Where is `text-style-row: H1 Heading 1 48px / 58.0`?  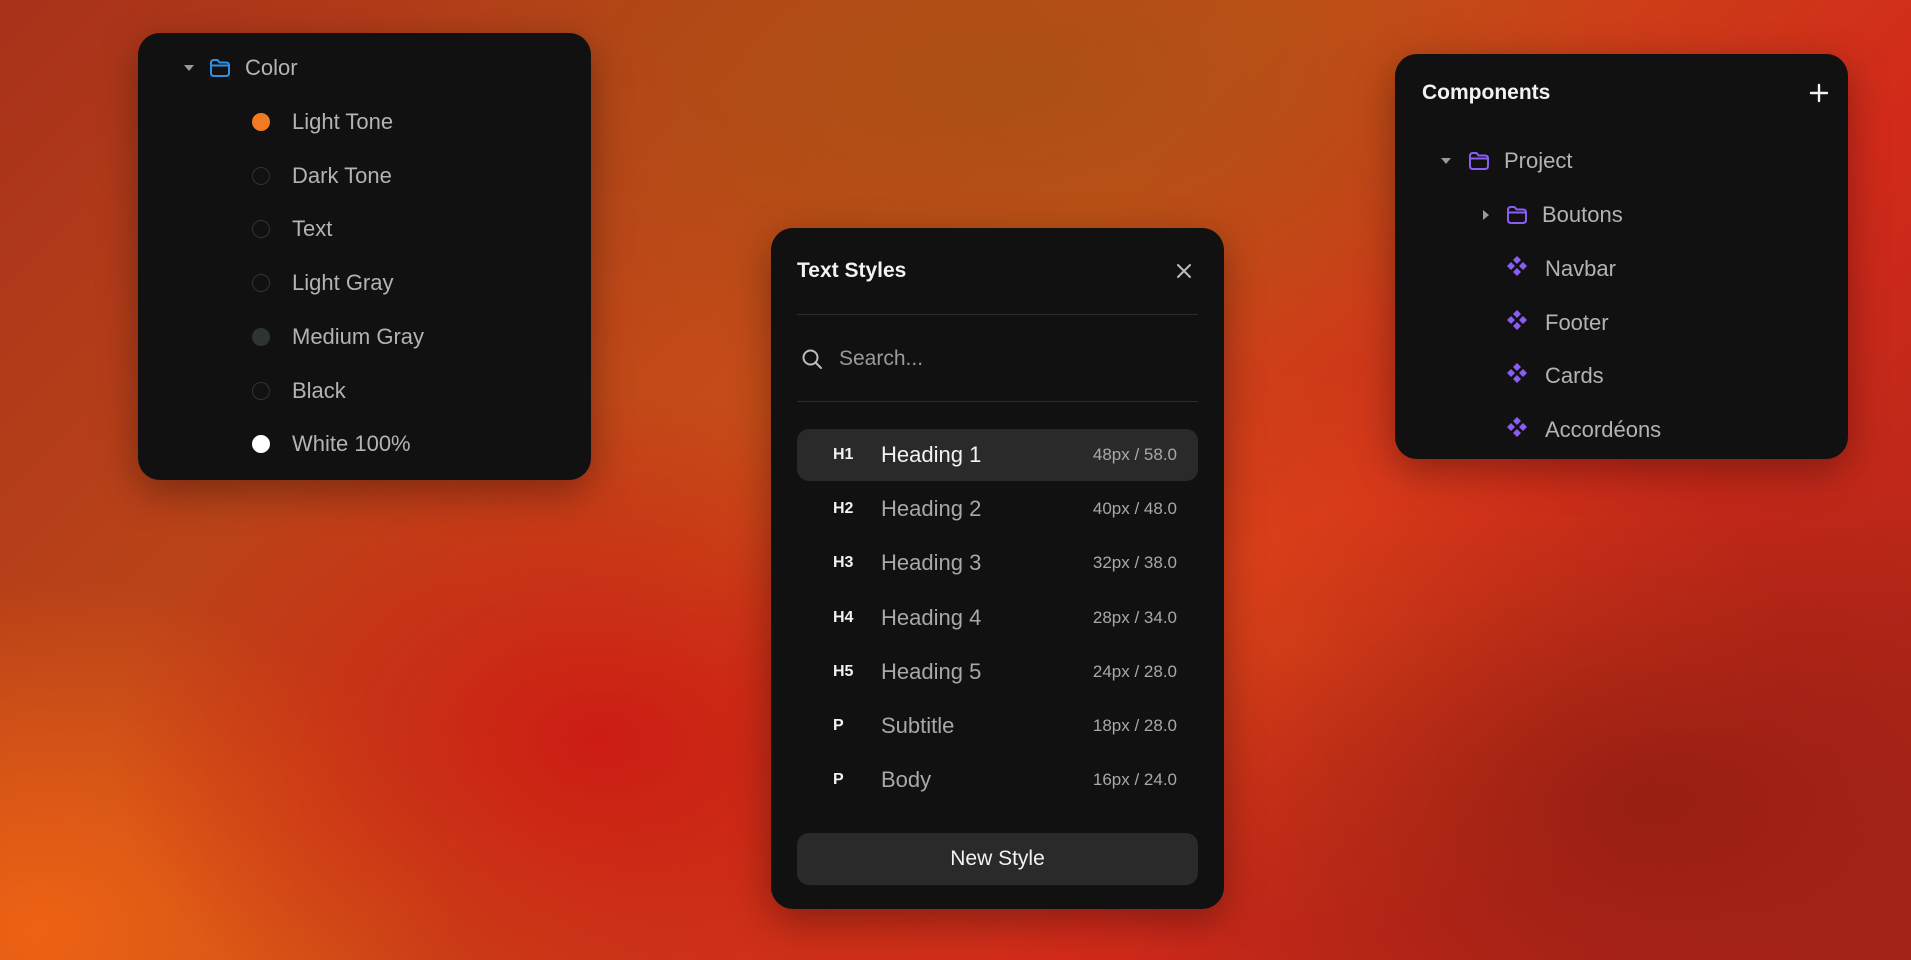 text-style-row: H1 Heading 1 48px / 58.0 is located at coordinates (997, 455).